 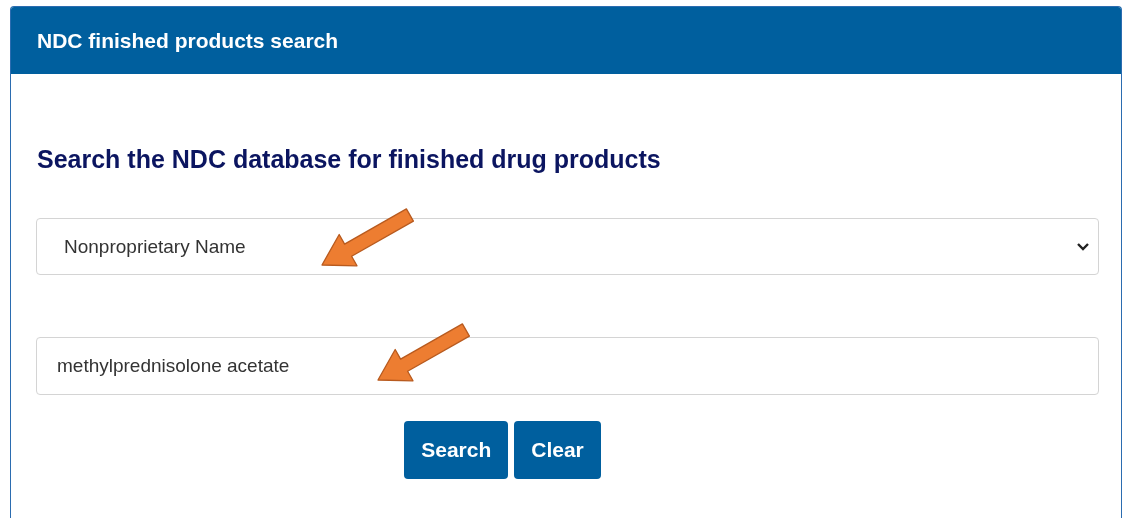 I want to click on search-type-dropdown: Nonproprietary Name, so click(x=567, y=246).